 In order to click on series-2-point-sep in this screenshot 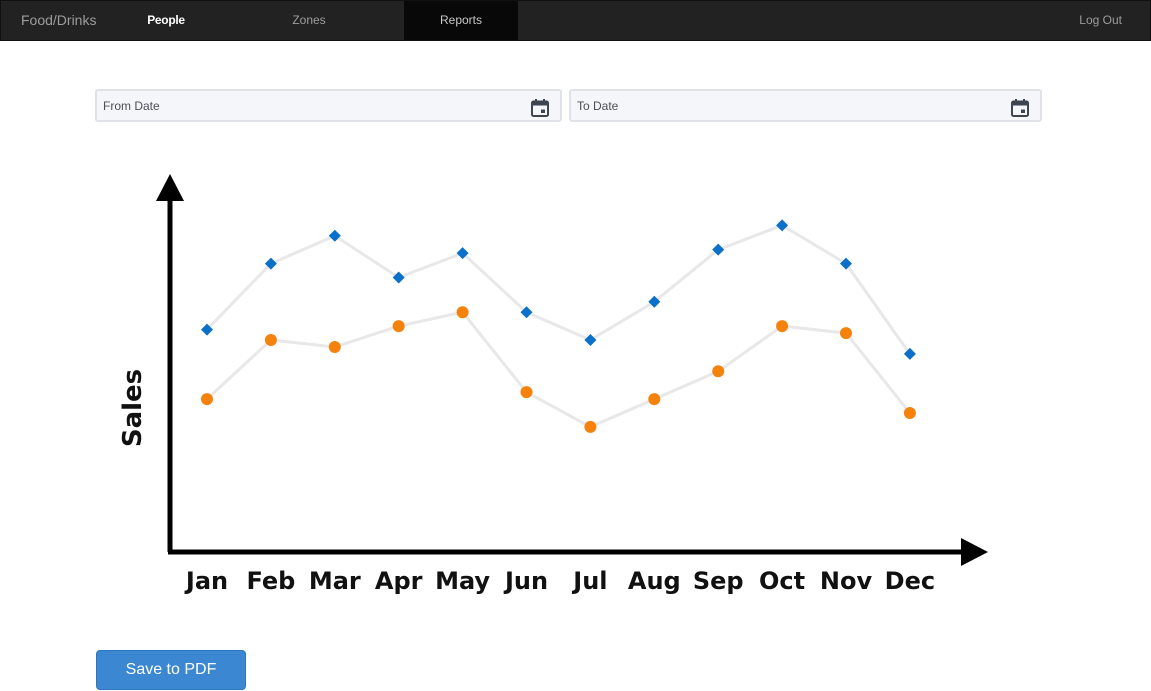, I will do `click(718, 371)`.